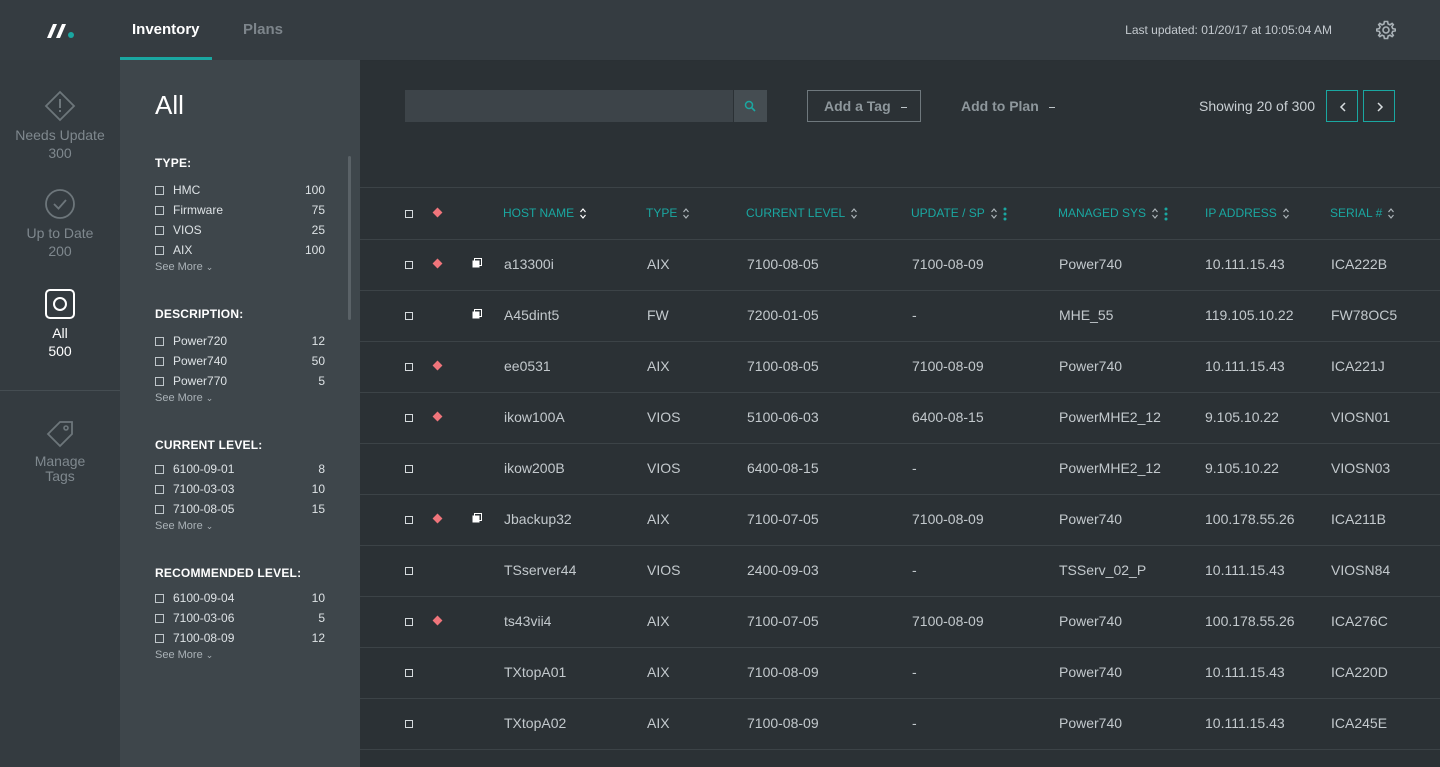 The width and height of the screenshot is (1440, 767). What do you see at coordinates (534, 417) in the screenshot?
I see `cell-host-name: ikow100A` at bounding box center [534, 417].